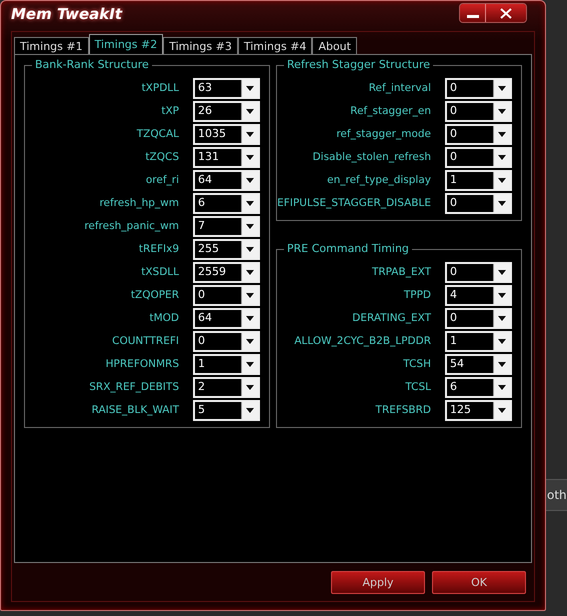  Describe the element at coordinates (354, 203) in the screenshot. I see `field-label: EFIPULSE_STAGGER_DISABLE` at that location.